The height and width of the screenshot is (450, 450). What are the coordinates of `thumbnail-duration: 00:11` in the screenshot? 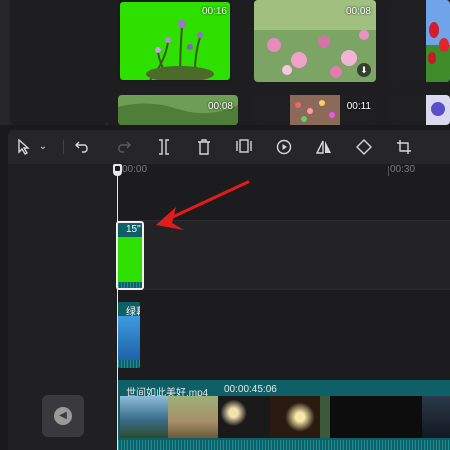 It's located at (358, 106).